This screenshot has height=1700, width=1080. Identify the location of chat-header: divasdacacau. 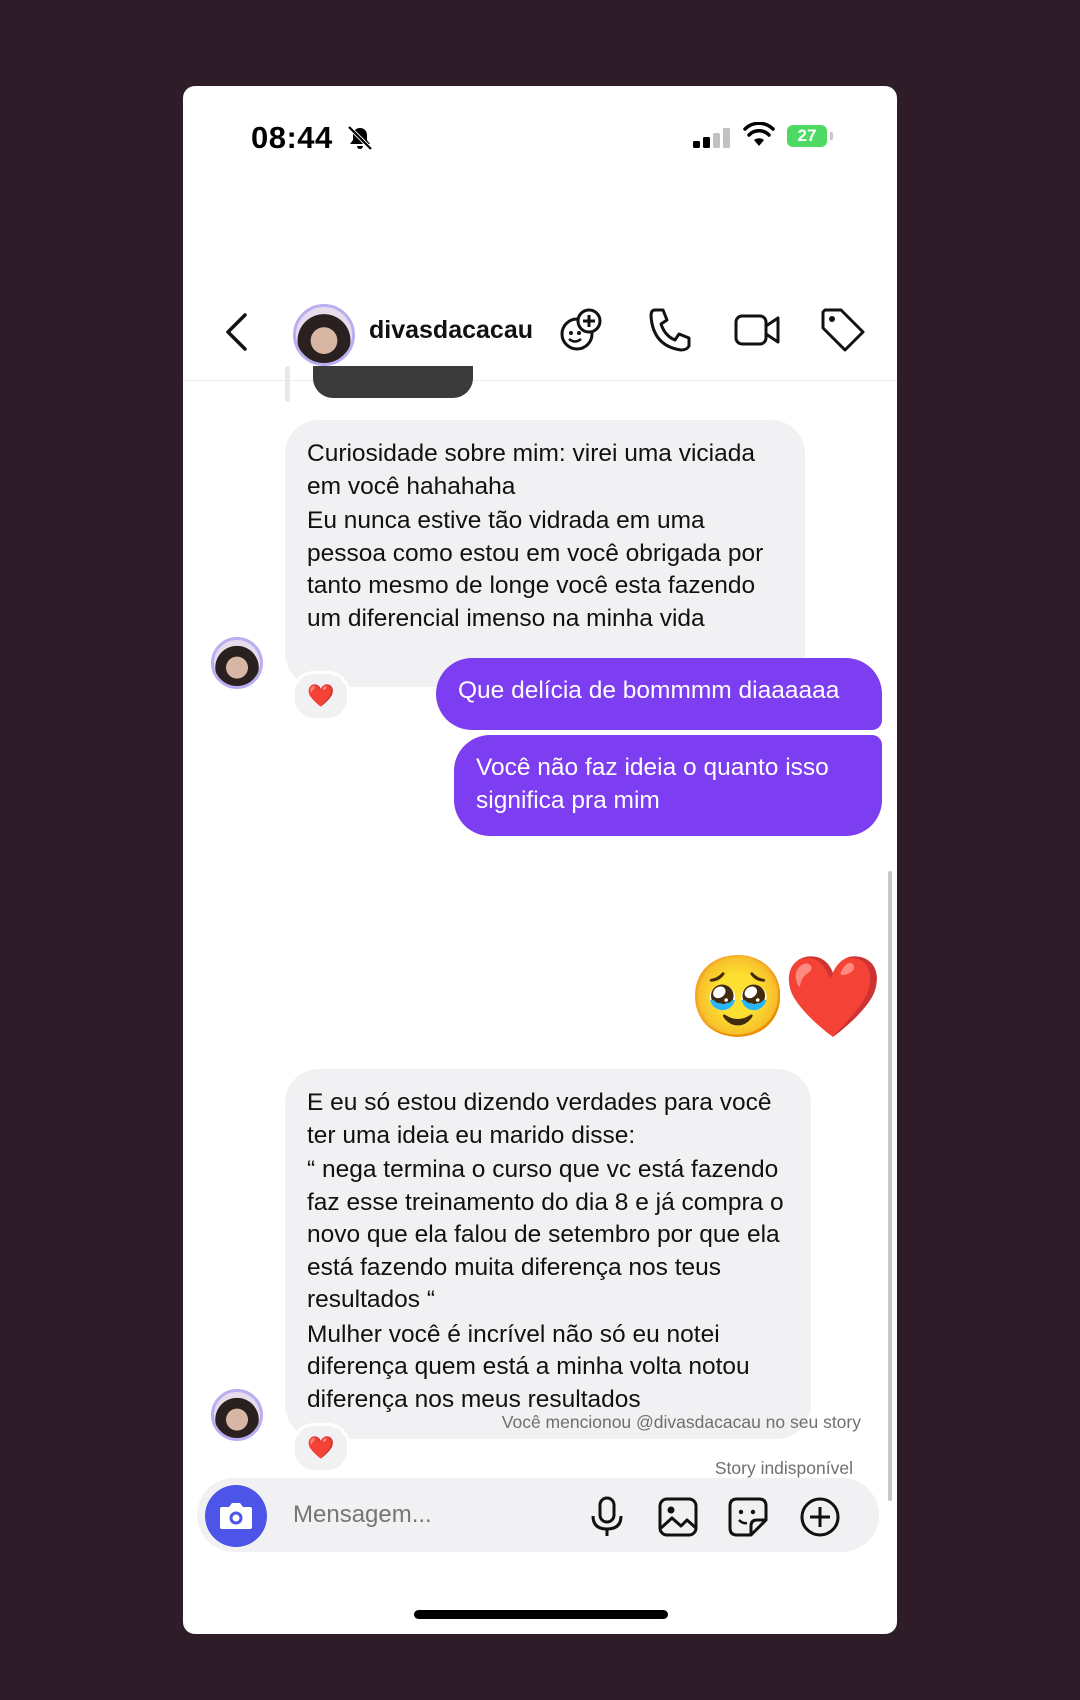
(540, 327).